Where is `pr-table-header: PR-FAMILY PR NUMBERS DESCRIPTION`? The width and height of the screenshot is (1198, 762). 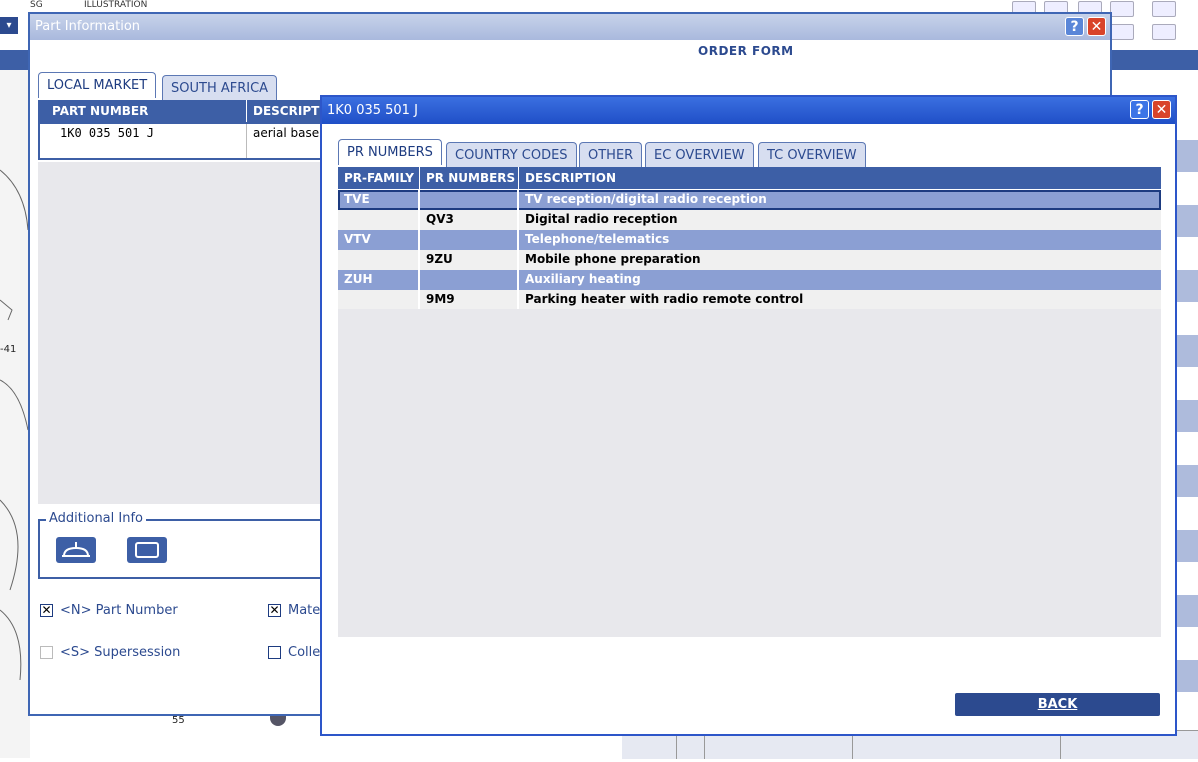 pr-table-header: PR-FAMILY PR NUMBERS DESCRIPTION is located at coordinates (749, 178).